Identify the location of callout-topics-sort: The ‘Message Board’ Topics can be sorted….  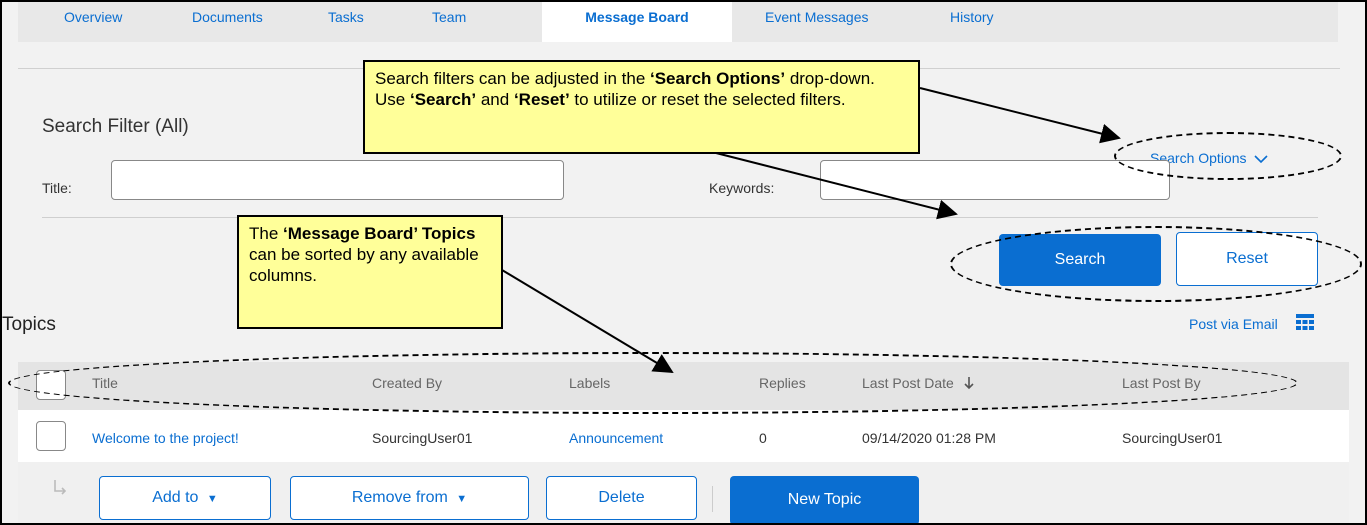
(370, 272).